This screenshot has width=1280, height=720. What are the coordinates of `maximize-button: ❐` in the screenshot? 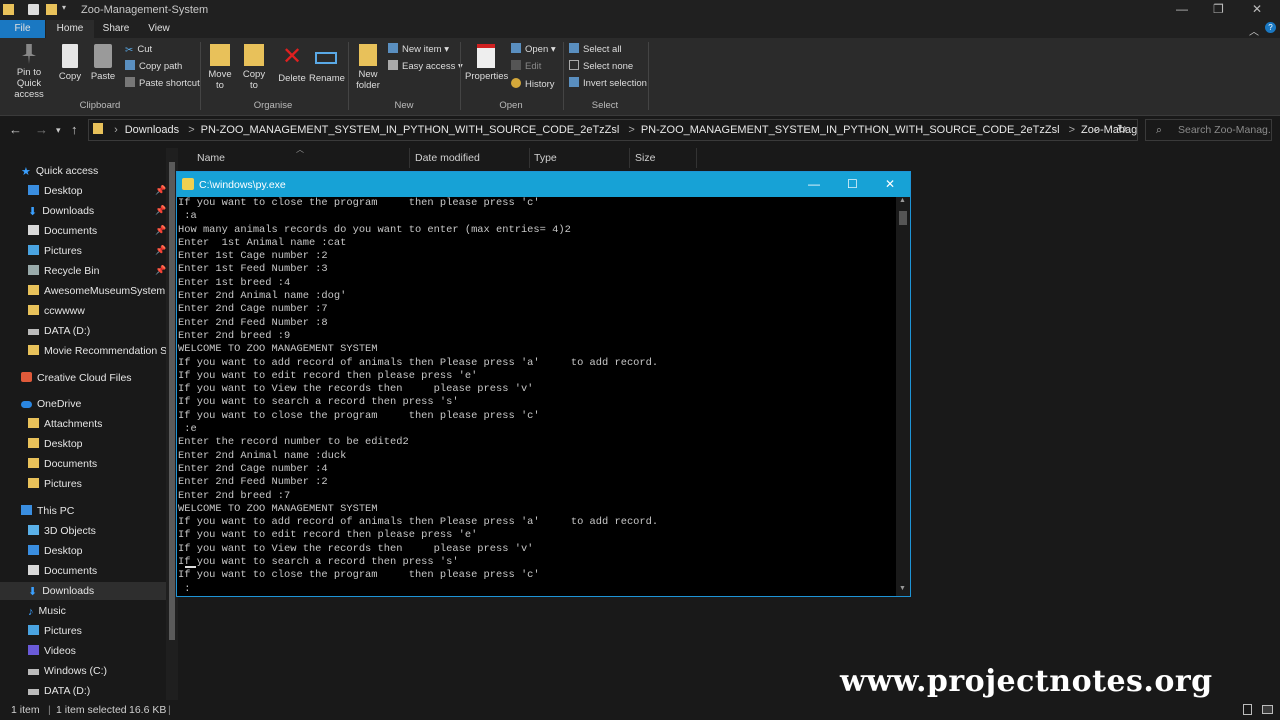 It's located at (1218, 9).